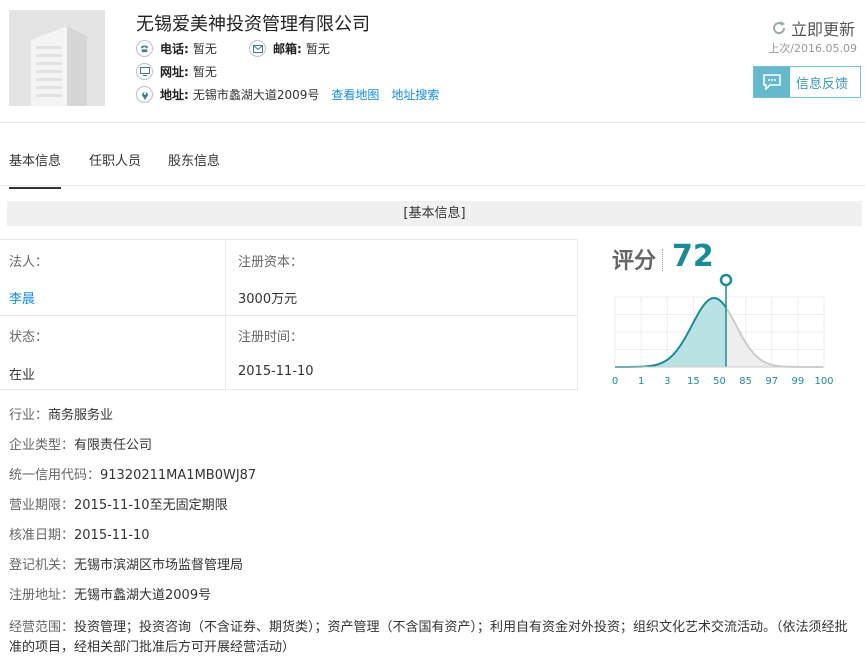 The image size is (865, 661). I want to click on score-distribution-chart: 0 1 3 15 50 85 97 99 100, so click(723, 330).